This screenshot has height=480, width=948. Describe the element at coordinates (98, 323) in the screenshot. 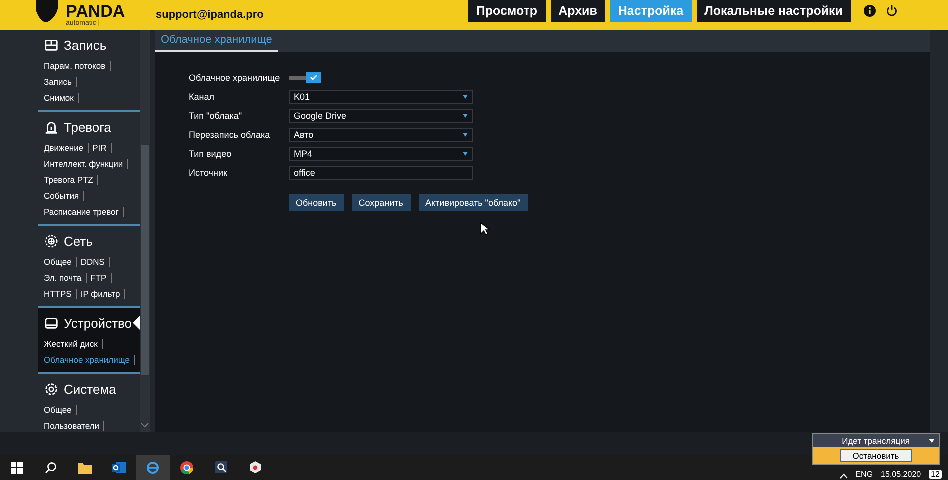

I see `section-title: Устройство` at that location.